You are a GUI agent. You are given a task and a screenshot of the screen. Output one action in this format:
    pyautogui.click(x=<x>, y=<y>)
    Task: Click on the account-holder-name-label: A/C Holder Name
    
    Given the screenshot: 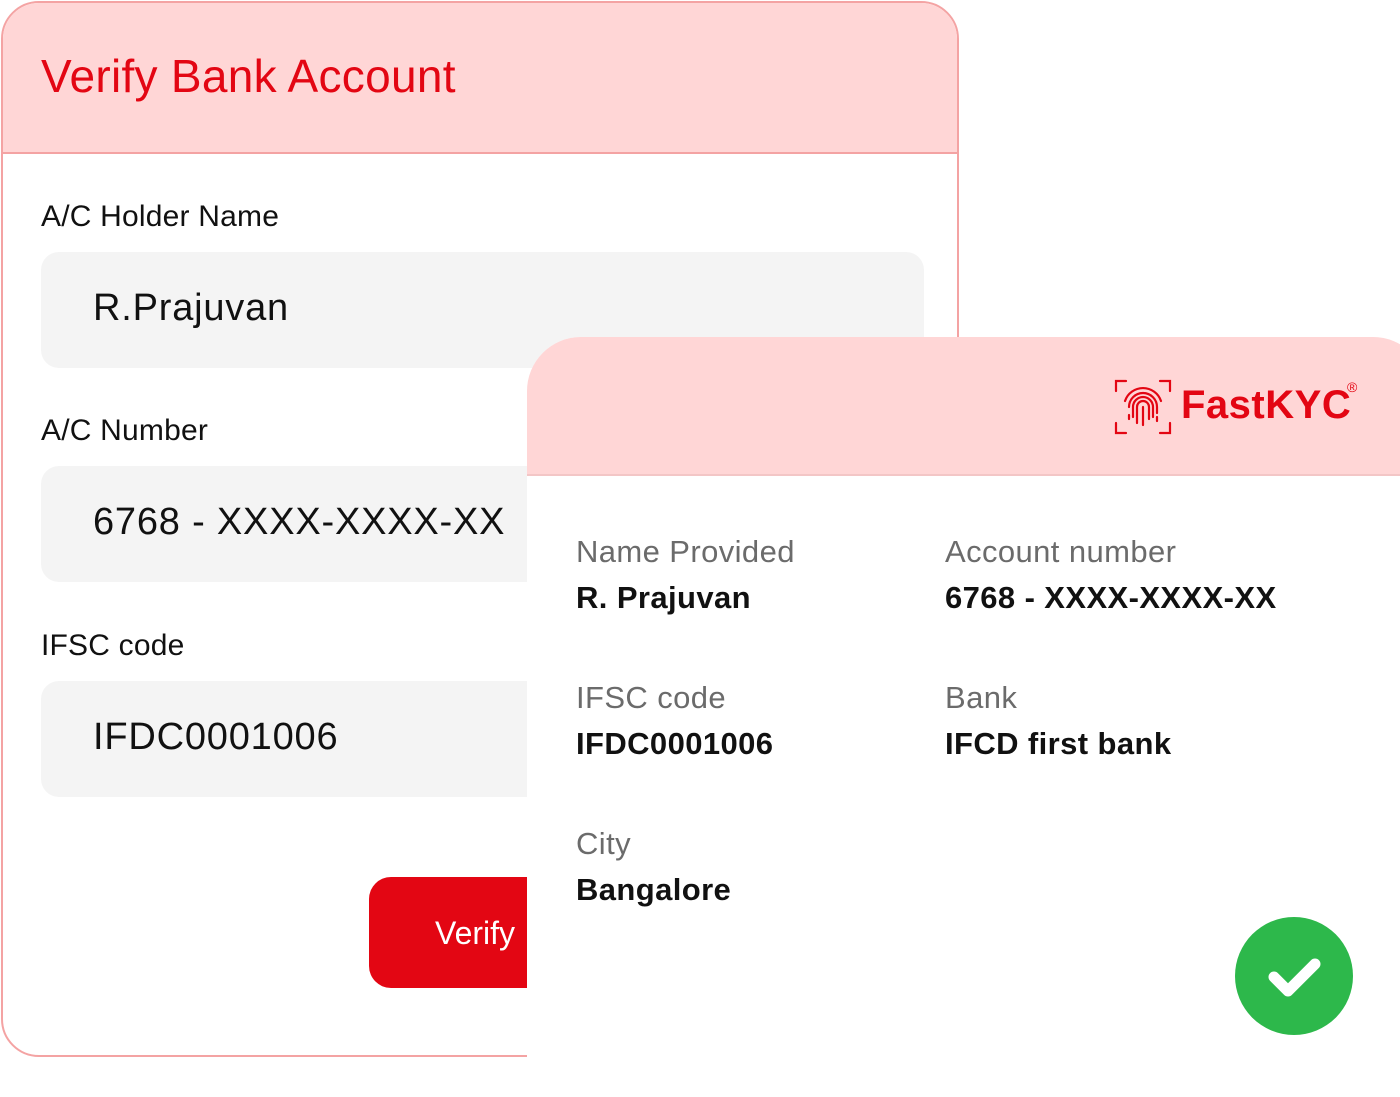 What is the action you would take?
    pyautogui.click(x=160, y=216)
    